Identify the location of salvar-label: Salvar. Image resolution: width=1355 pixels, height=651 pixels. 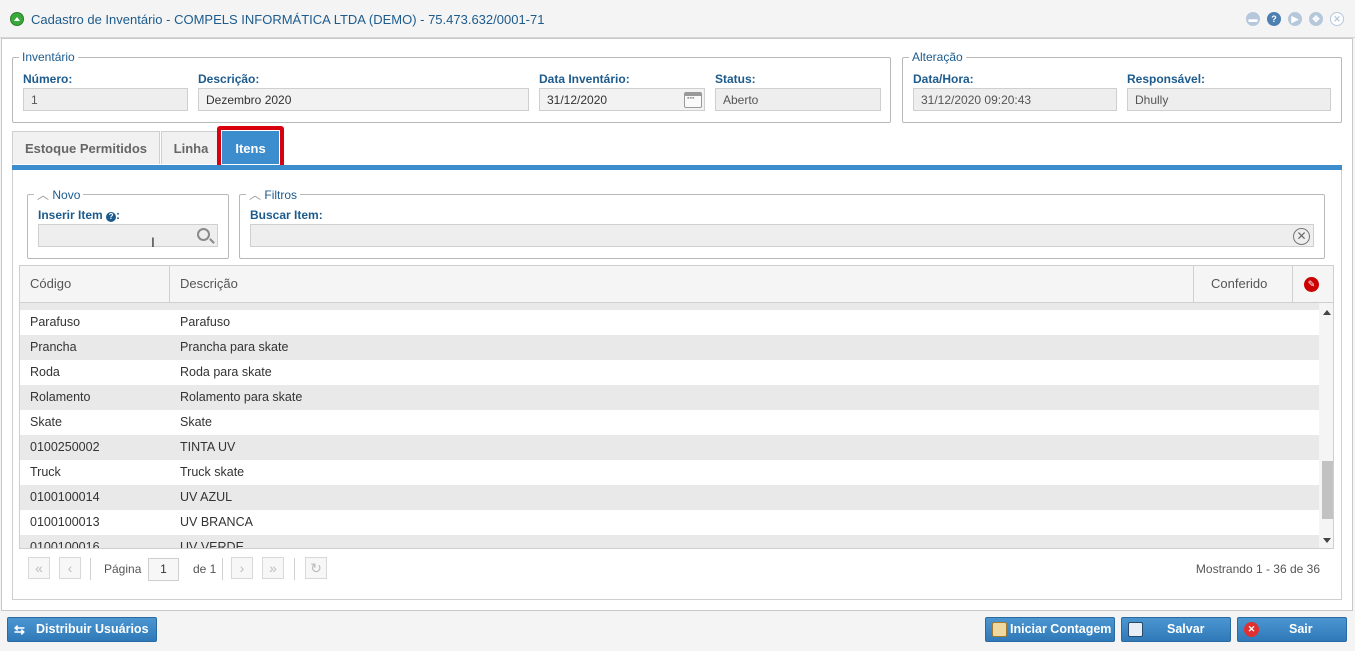
(1186, 629).